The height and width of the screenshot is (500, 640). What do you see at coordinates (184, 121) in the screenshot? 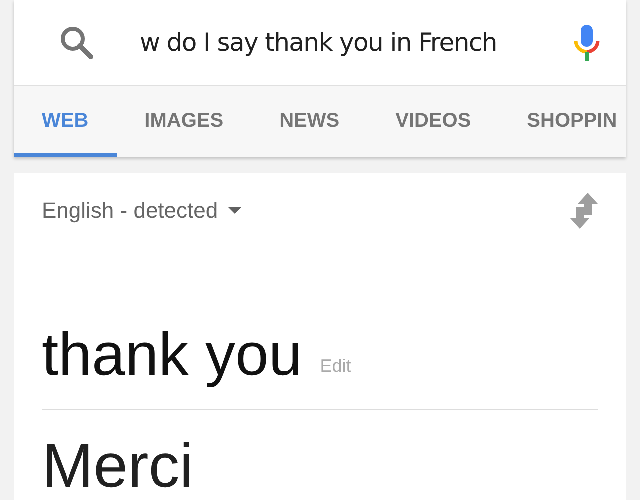
I see `tab: IMAGES` at bounding box center [184, 121].